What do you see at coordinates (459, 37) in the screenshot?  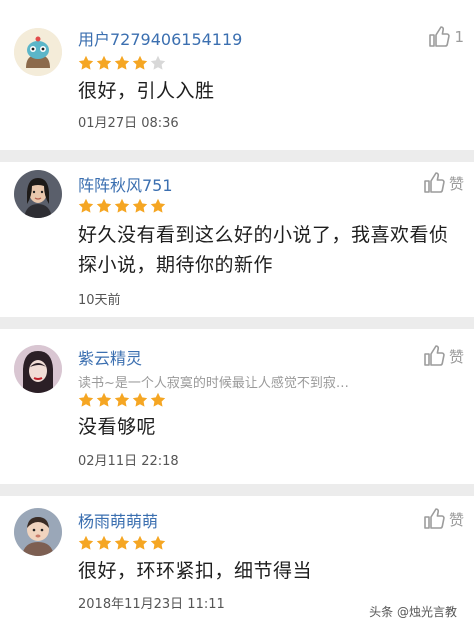 I see `like-label: 1` at bounding box center [459, 37].